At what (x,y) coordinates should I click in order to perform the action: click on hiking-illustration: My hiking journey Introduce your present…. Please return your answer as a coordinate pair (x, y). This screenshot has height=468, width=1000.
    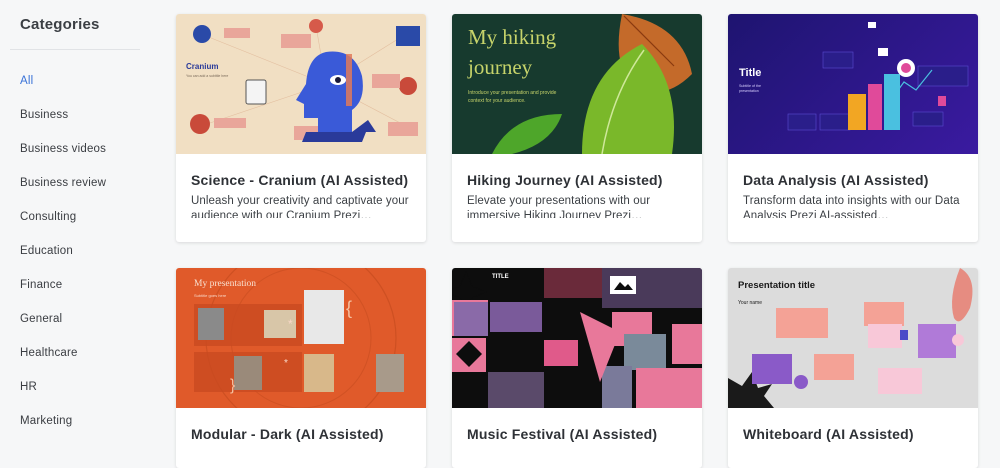
    Looking at the image, I should click on (579, 84).